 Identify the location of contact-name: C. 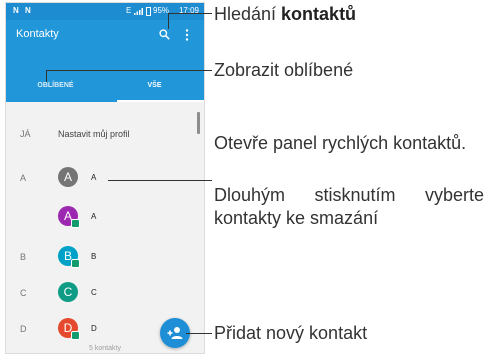
(94, 292).